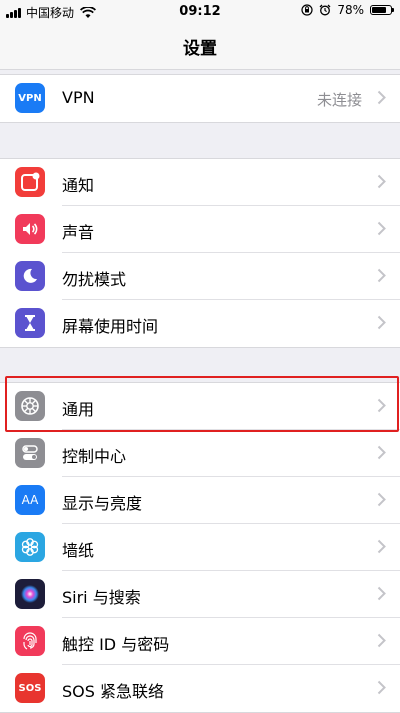  What do you see at coordinates (113, 691) in the screenshot?
I see `settings-row-label: SOS 紧急联络` at bounding box center [113, 691].